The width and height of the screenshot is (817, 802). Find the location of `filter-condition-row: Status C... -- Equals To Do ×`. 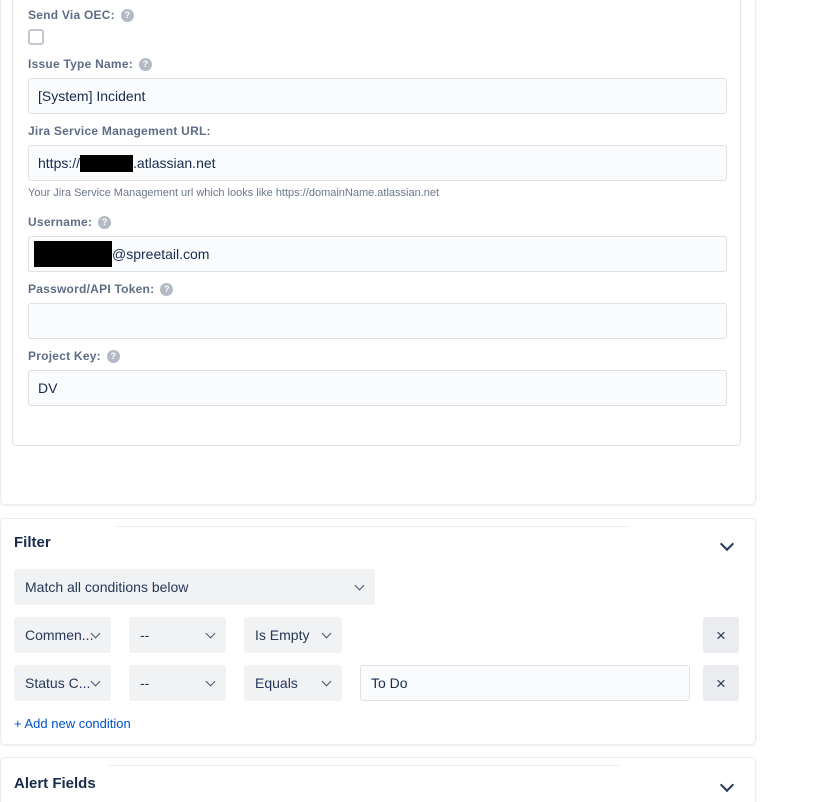

filter-condition-row: Status C... -- Equals To Do × is located at coordinates (379, 683).